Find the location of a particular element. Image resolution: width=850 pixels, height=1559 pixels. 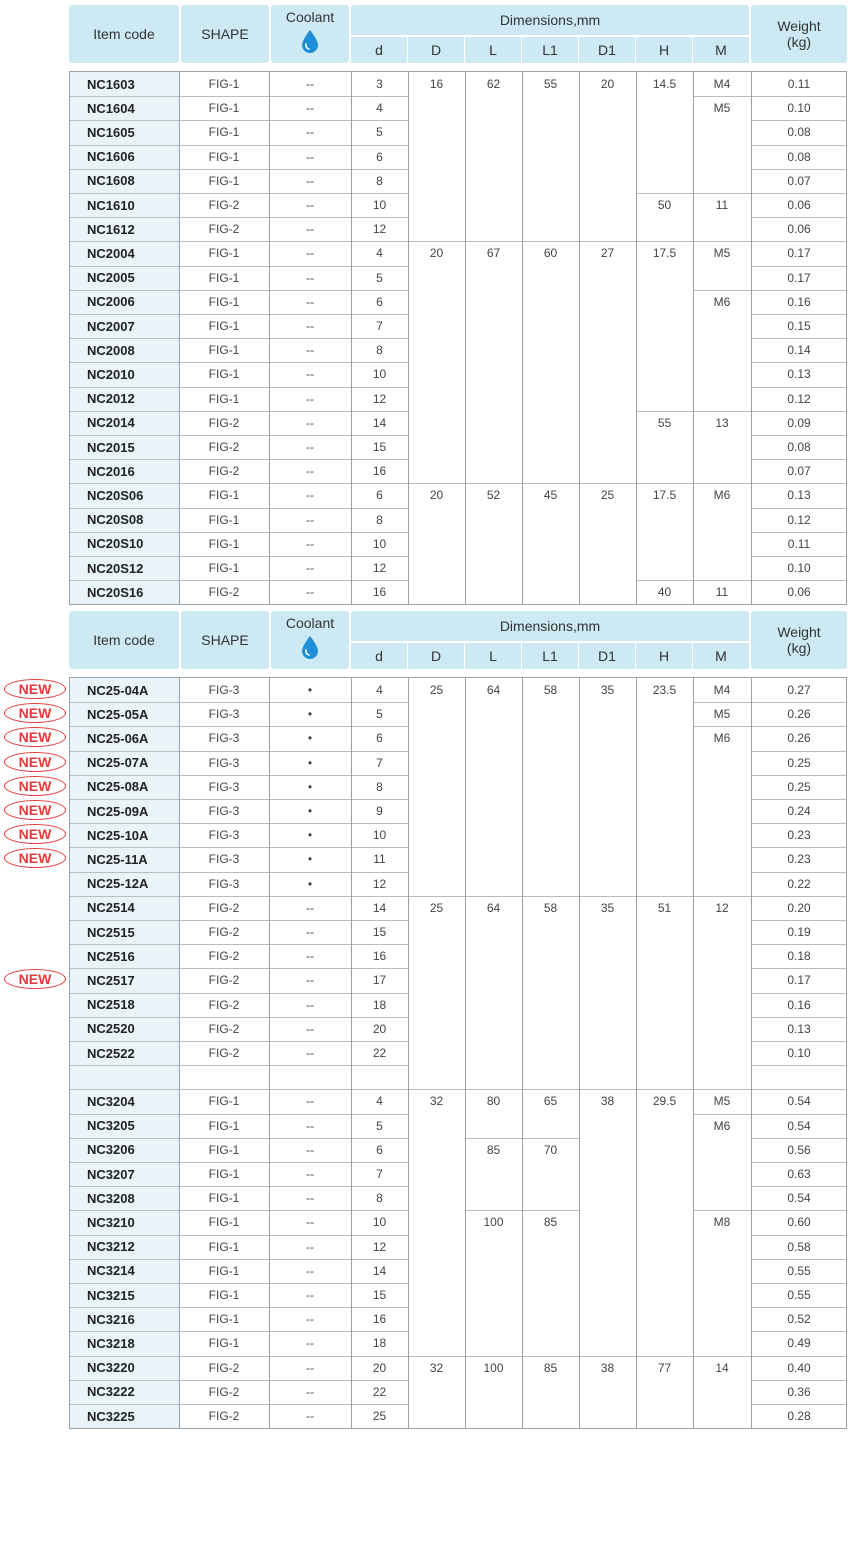

table-row: NC25-05A FIG-3 • 5 M5 0.26 is located at coordinates (458, 714).